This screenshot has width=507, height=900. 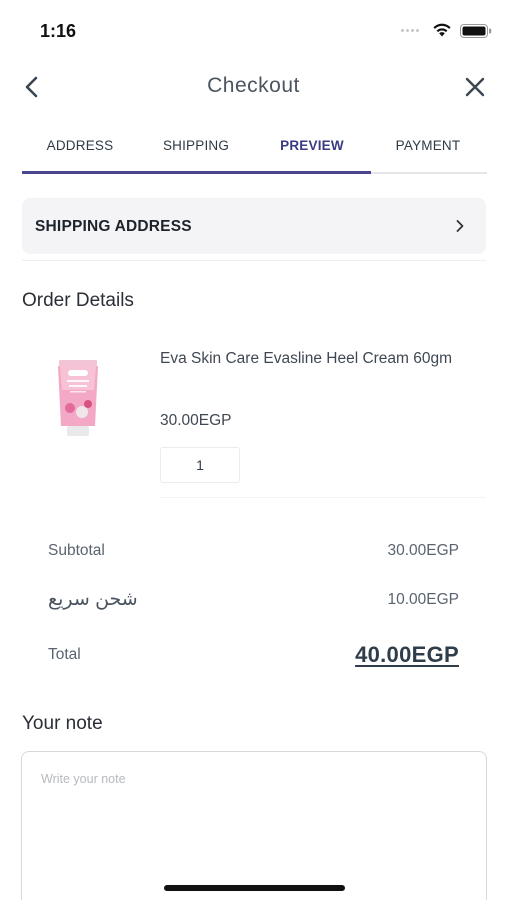 What do you see at coordinates (414, 31) in the screenshot?
I see `signal-dots-icon` at bounding box center [414, 31].